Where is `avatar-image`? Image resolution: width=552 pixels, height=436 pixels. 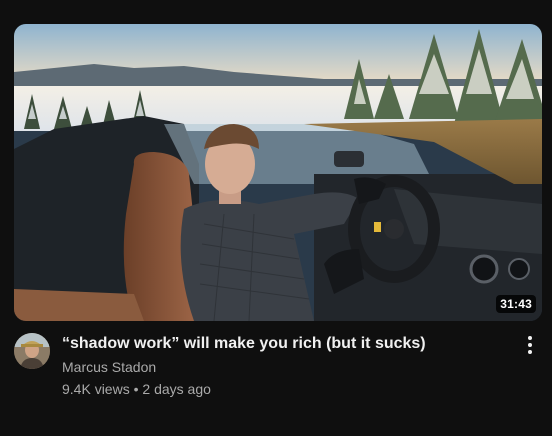 avatar-image is located at coordinates (32, 351).